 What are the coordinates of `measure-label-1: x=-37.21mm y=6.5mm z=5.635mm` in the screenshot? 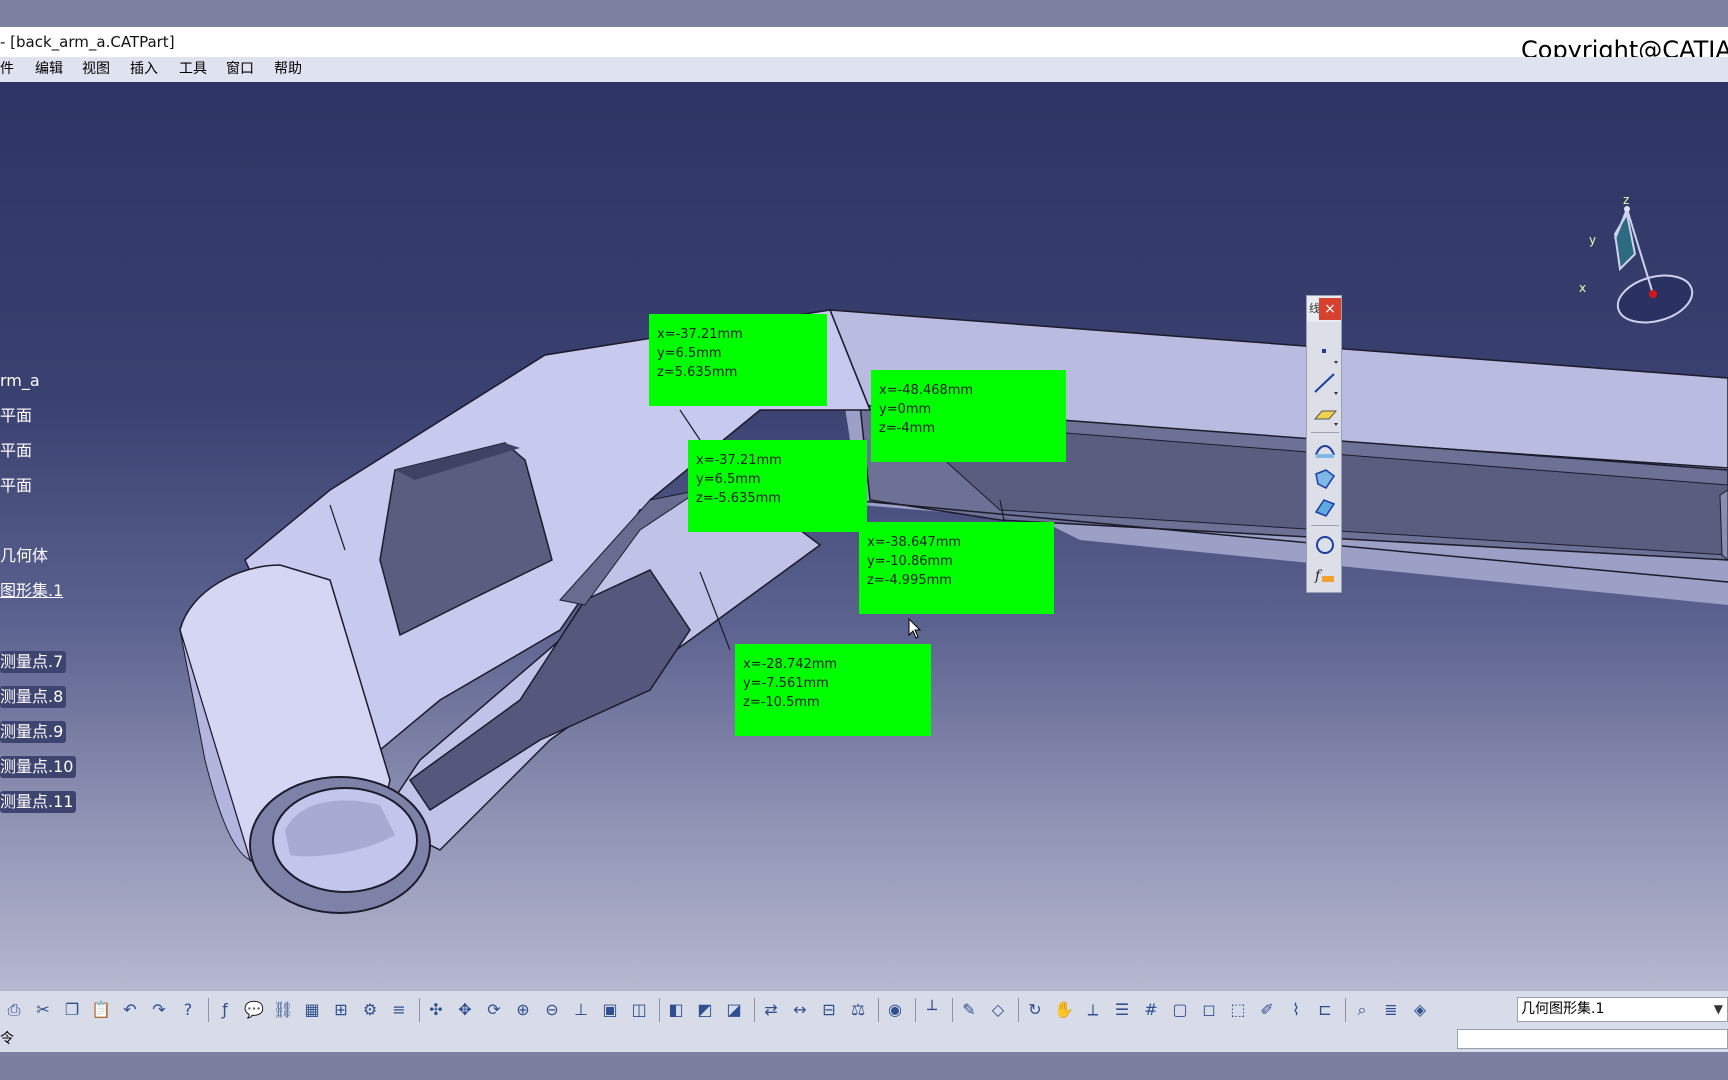 It's located at (738, 360).